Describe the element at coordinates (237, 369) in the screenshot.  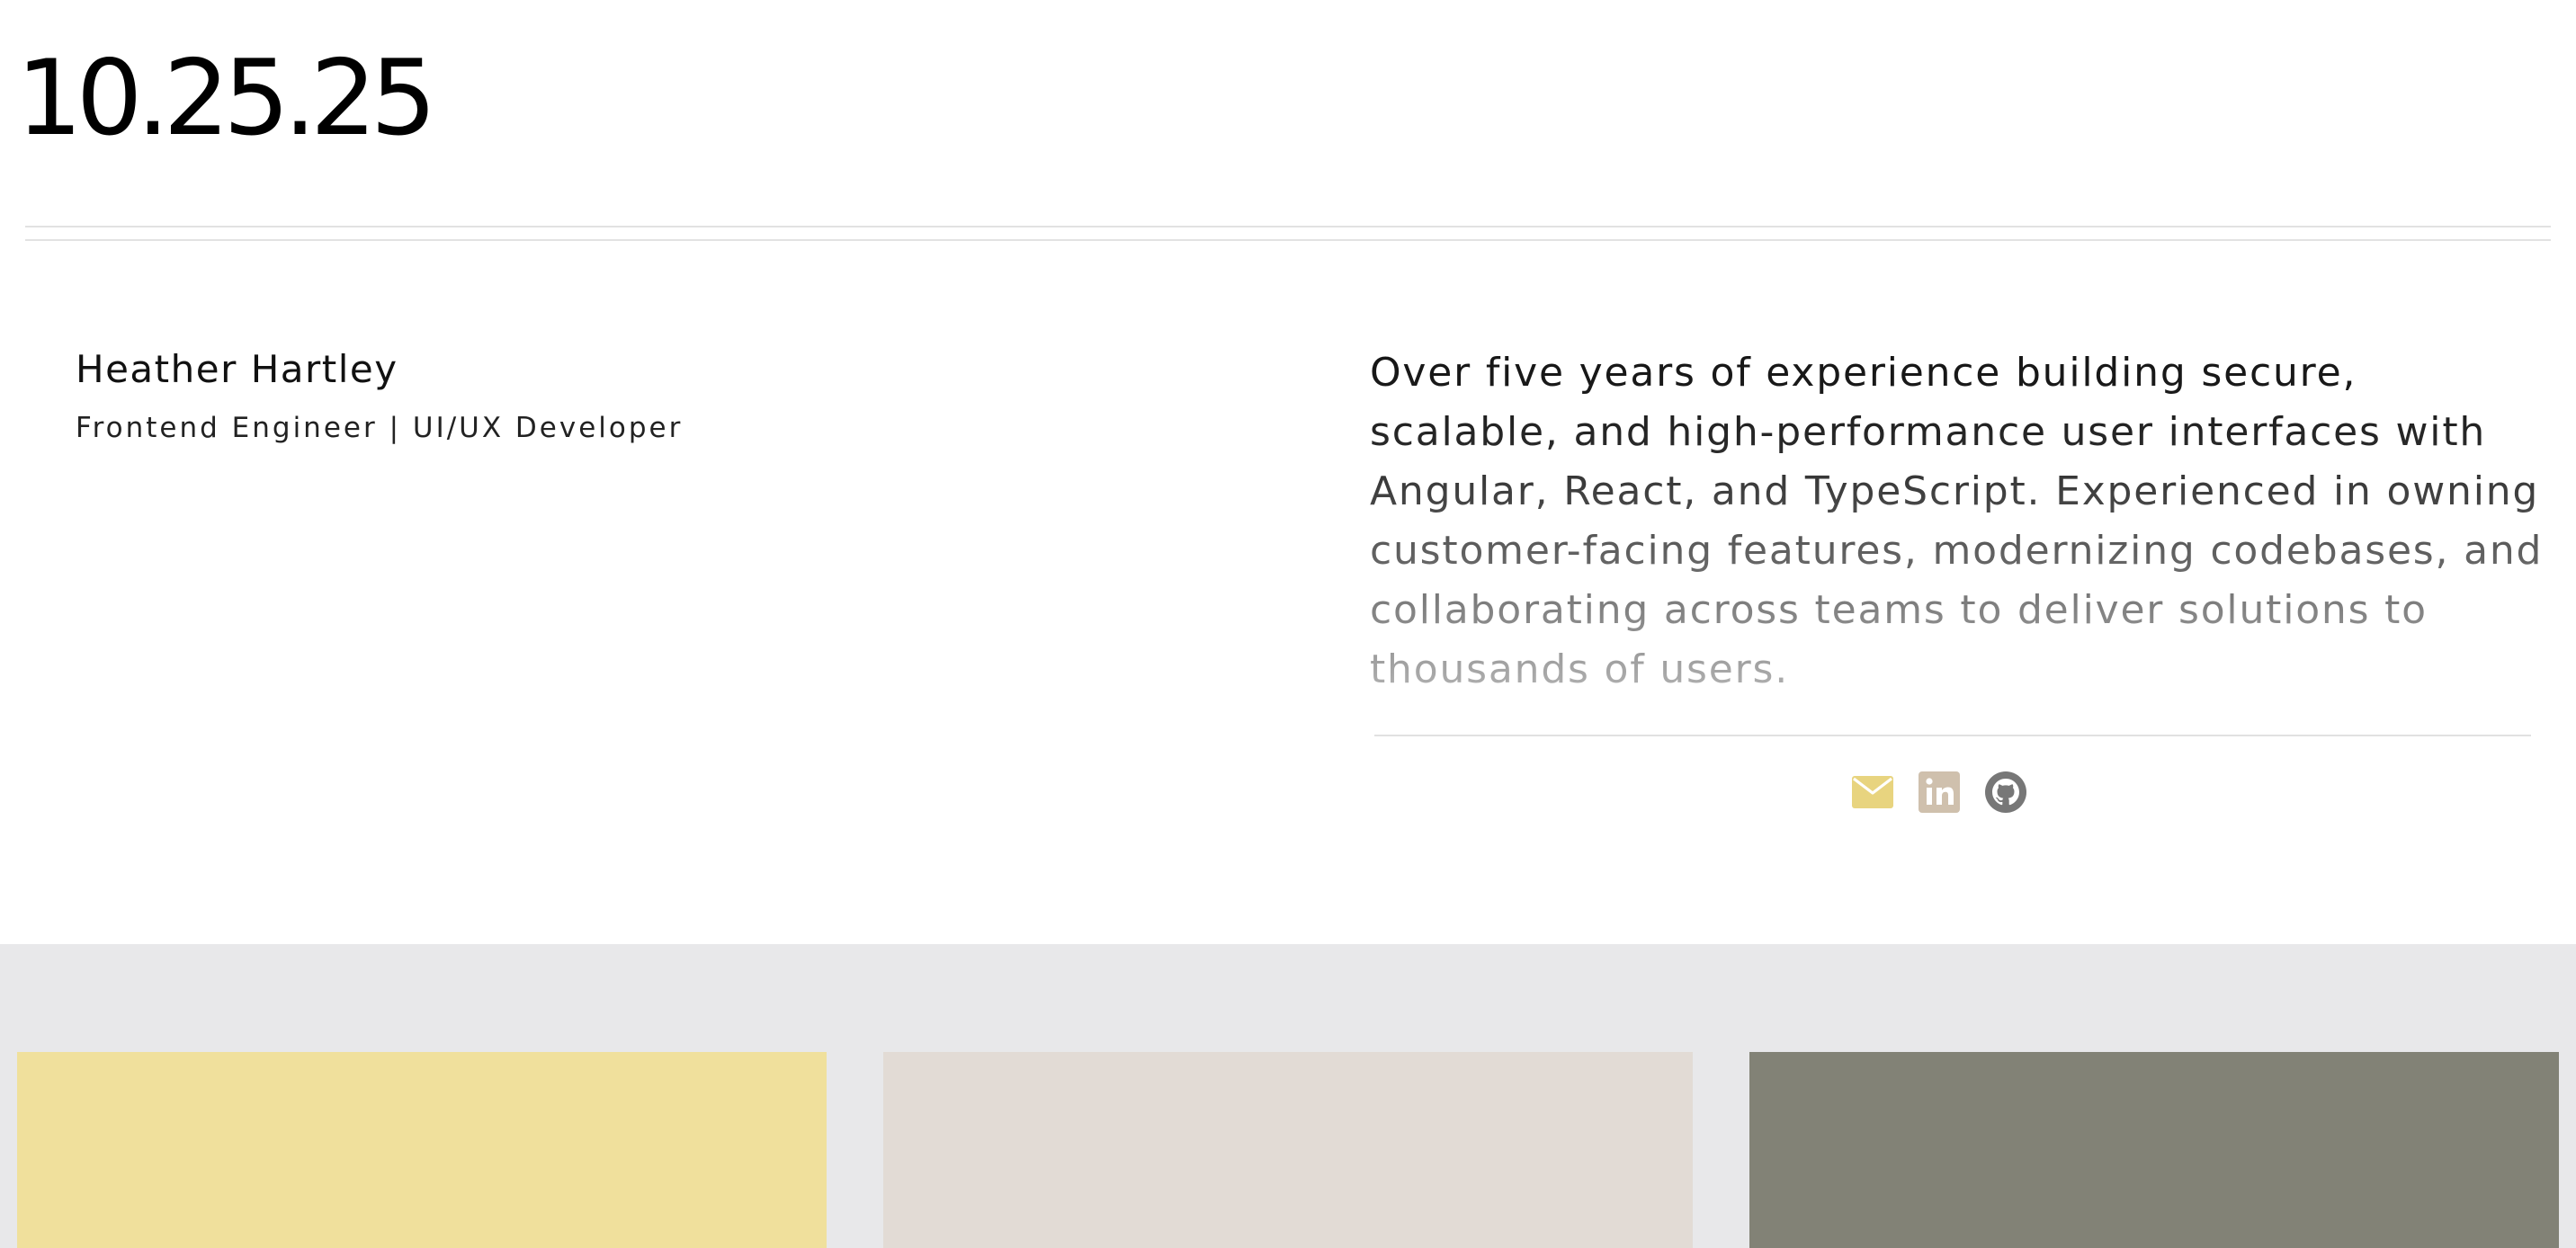
I see `profile-name: Heather Hartley` at that location.